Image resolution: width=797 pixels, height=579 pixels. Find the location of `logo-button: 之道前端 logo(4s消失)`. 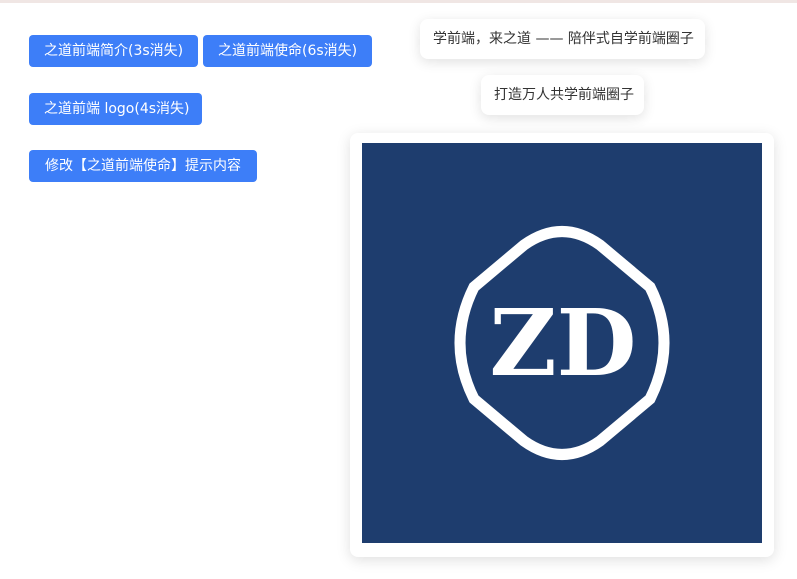

logo-button: 之道前端 logo(4s消失) is located at coordinates (115, 109).